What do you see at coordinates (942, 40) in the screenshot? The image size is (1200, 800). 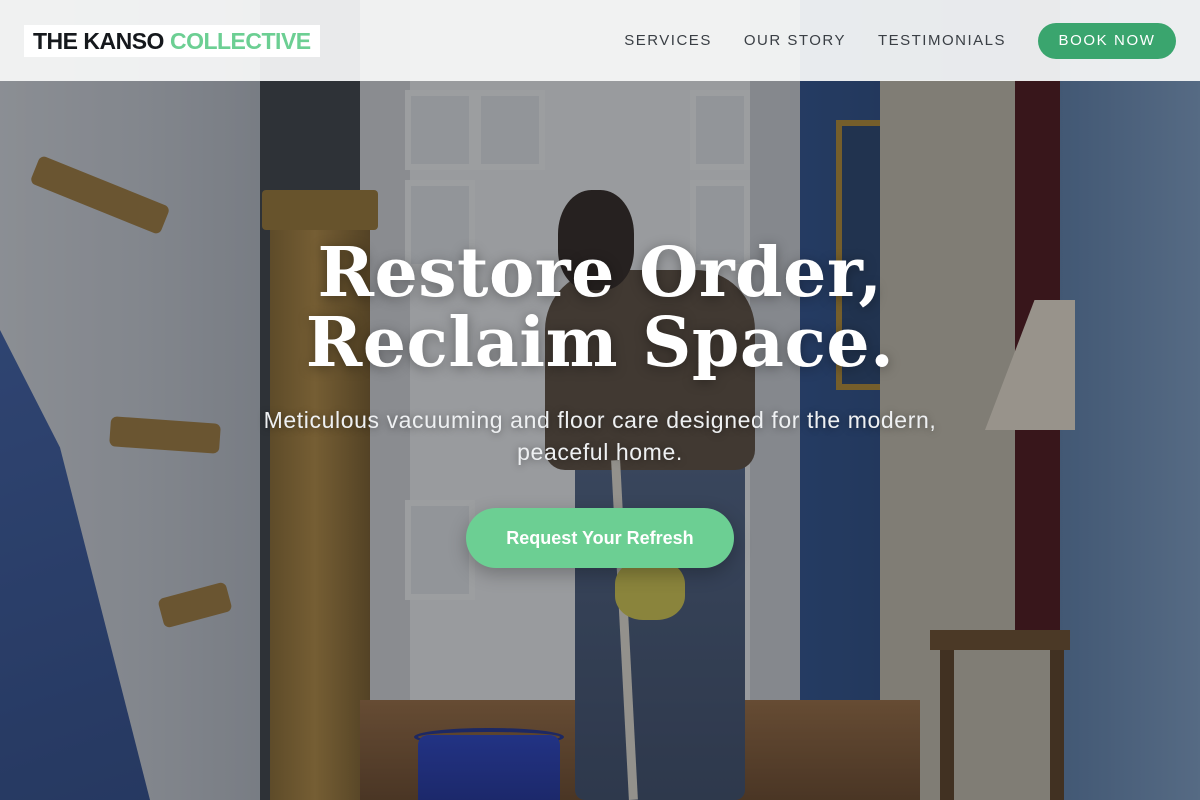 I see `nav-link-testimonials: TESTIMONIALS` at bounding box center [942, 40].